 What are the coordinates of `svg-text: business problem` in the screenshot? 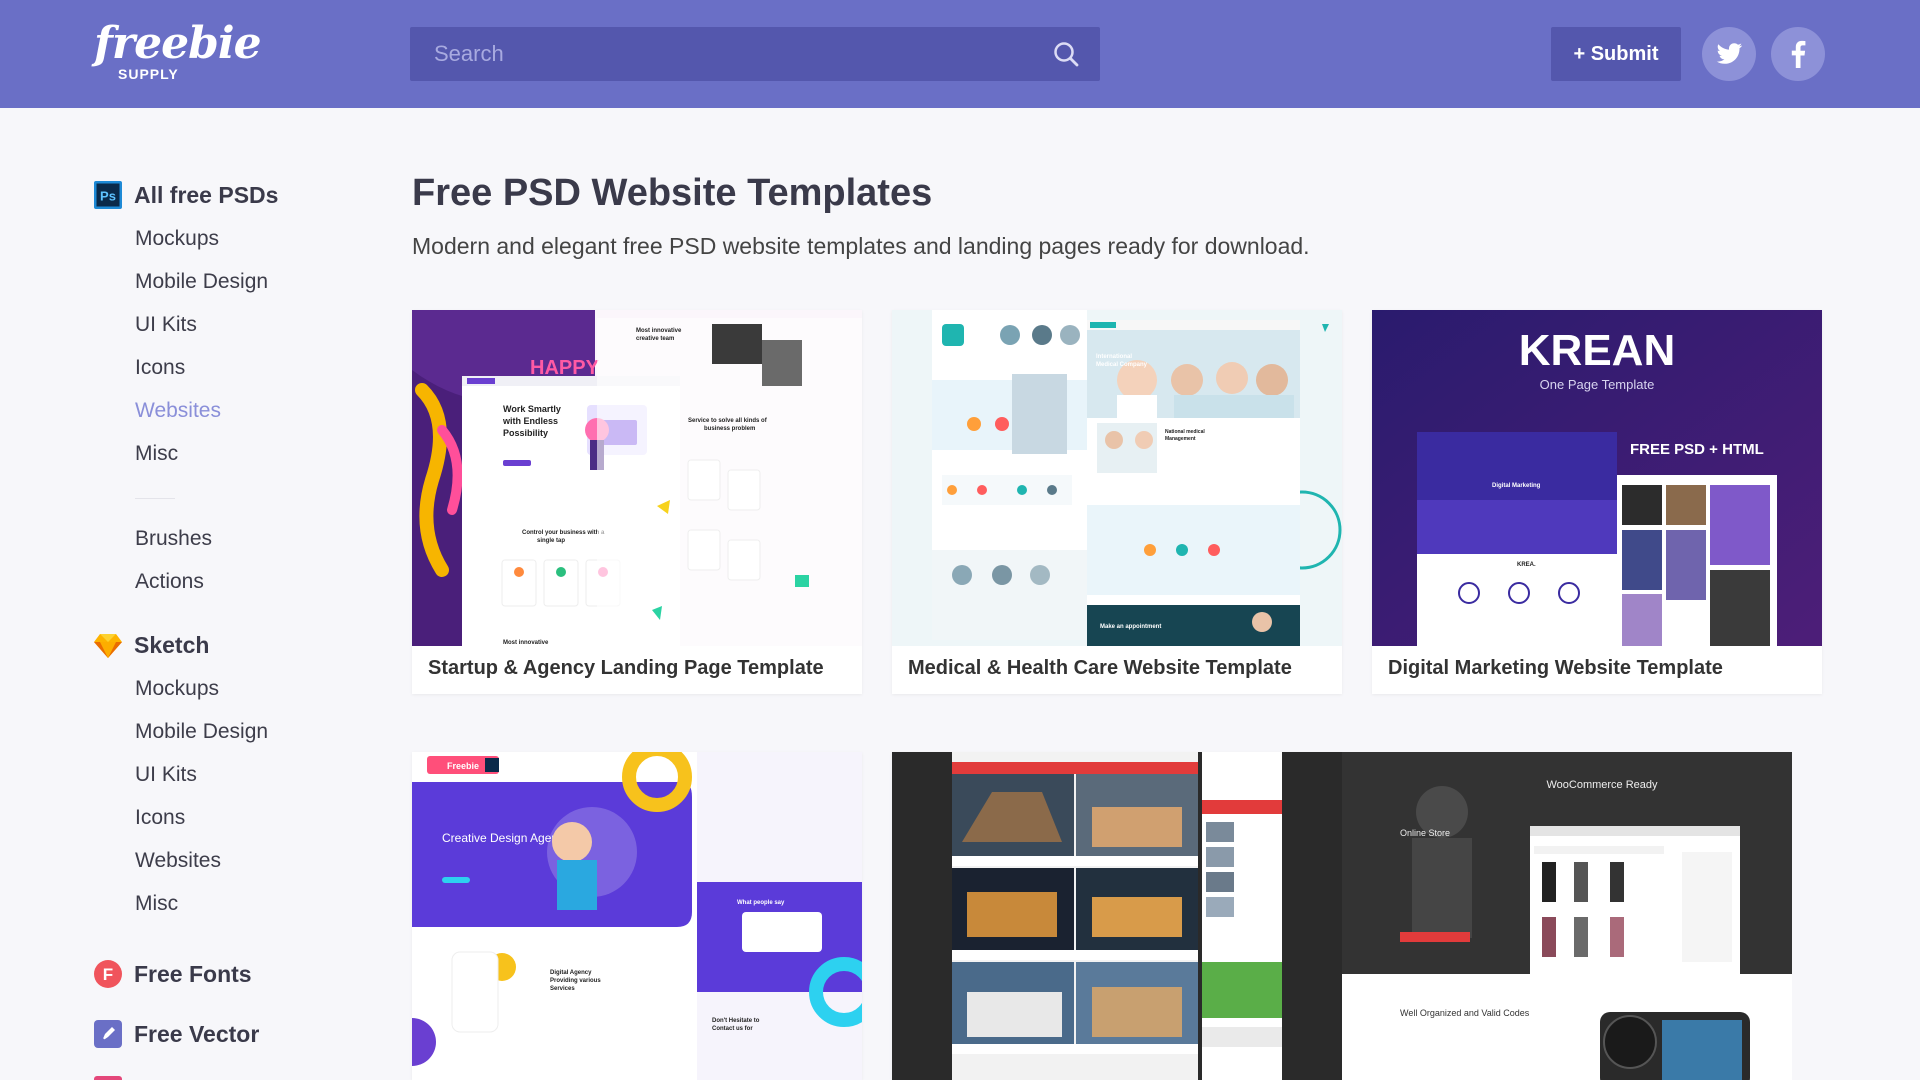 It's located at (729, 429).